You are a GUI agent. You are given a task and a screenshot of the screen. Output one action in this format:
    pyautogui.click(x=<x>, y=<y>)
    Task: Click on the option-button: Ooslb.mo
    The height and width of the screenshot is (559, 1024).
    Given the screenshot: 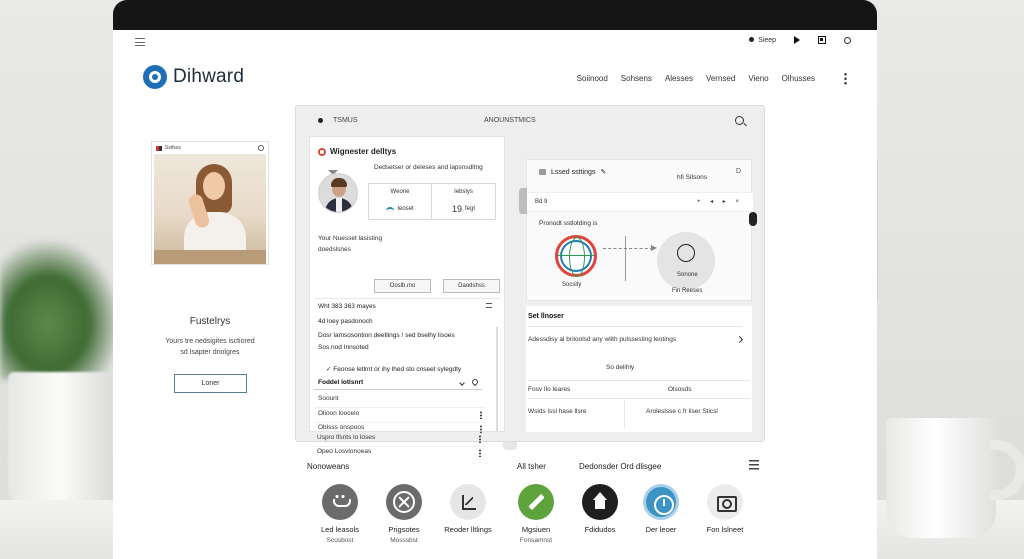 What is the action you would take?
    pyautogui.click(x=402, y=286)
    